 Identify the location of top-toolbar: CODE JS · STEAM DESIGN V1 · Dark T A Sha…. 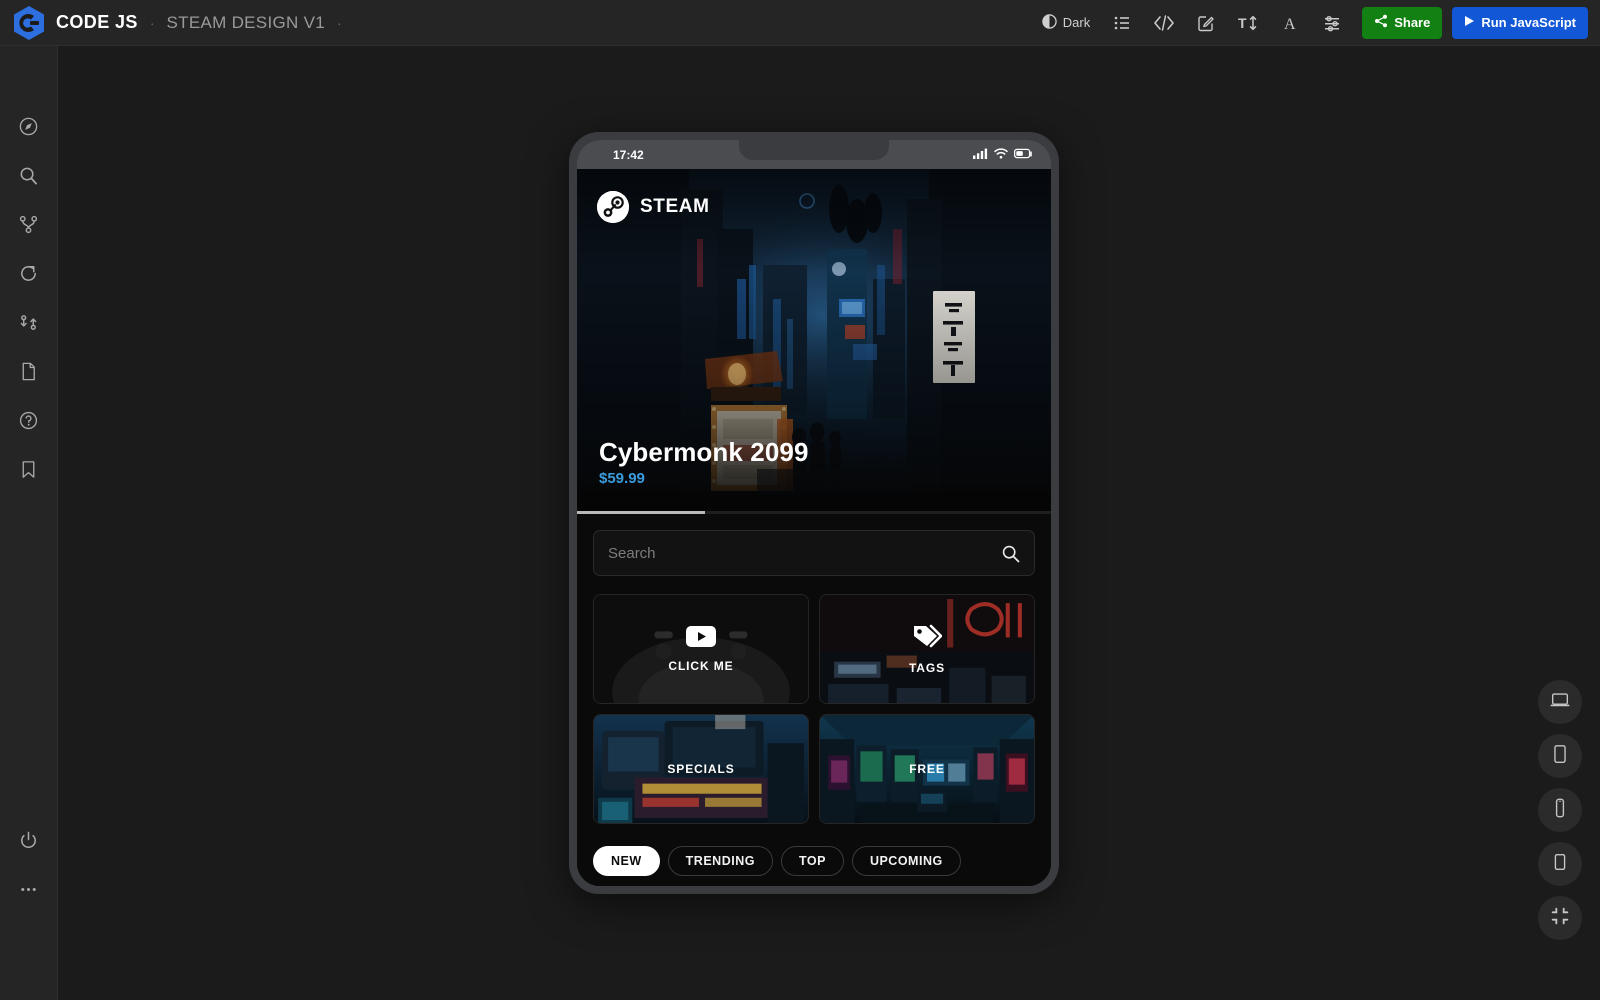
(800, 23).